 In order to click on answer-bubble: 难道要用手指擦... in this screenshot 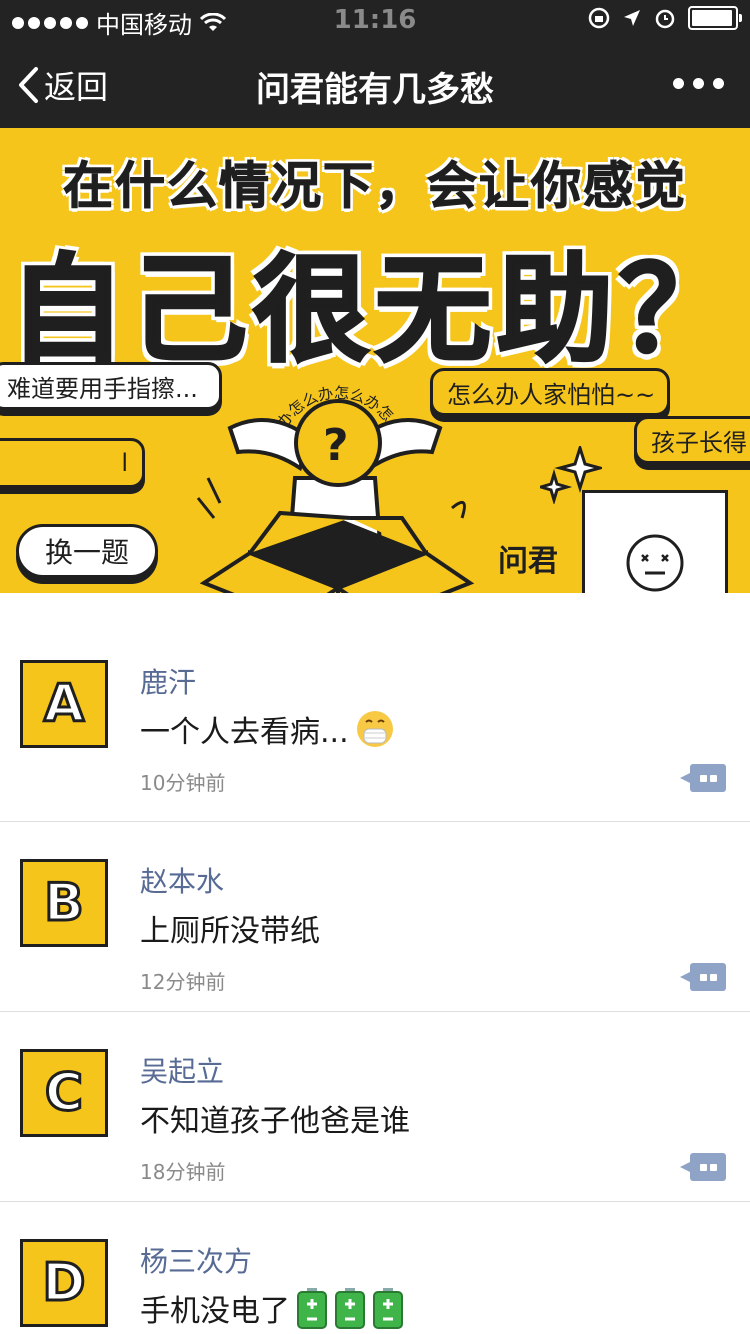, I will do `click(111, 386)`.